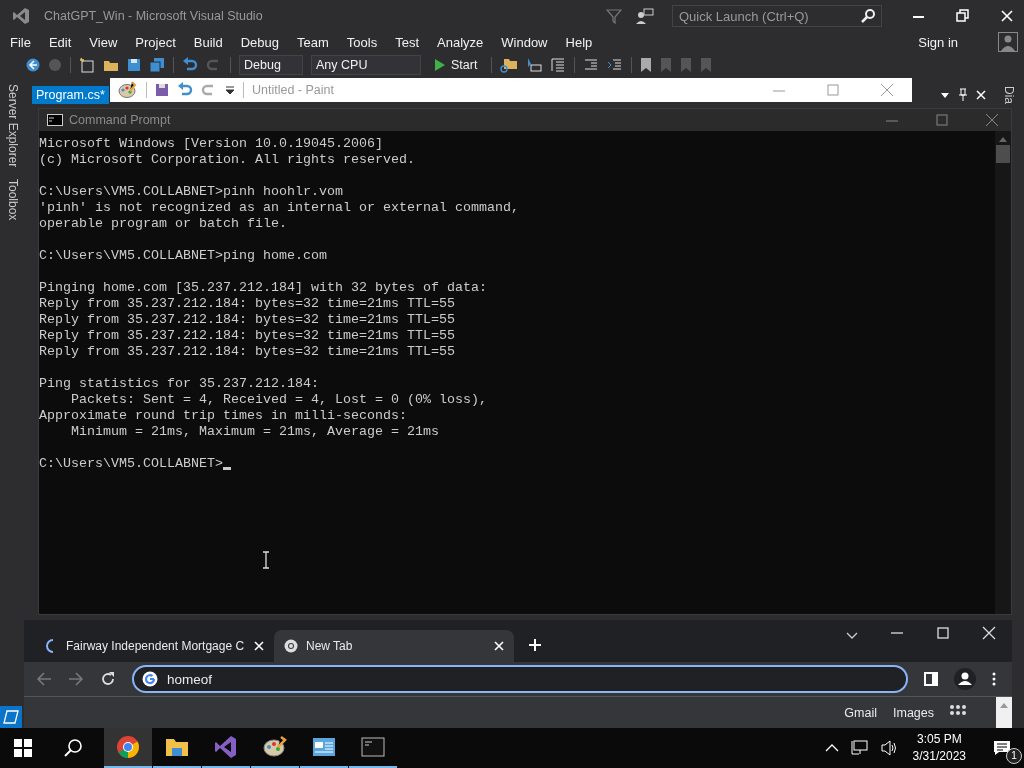 This screenshot has height=768, width=1024. What do you see at coordinates (913, 712) in the screenshot?
I see `page-link: Images` at bounding box center [913, 712].